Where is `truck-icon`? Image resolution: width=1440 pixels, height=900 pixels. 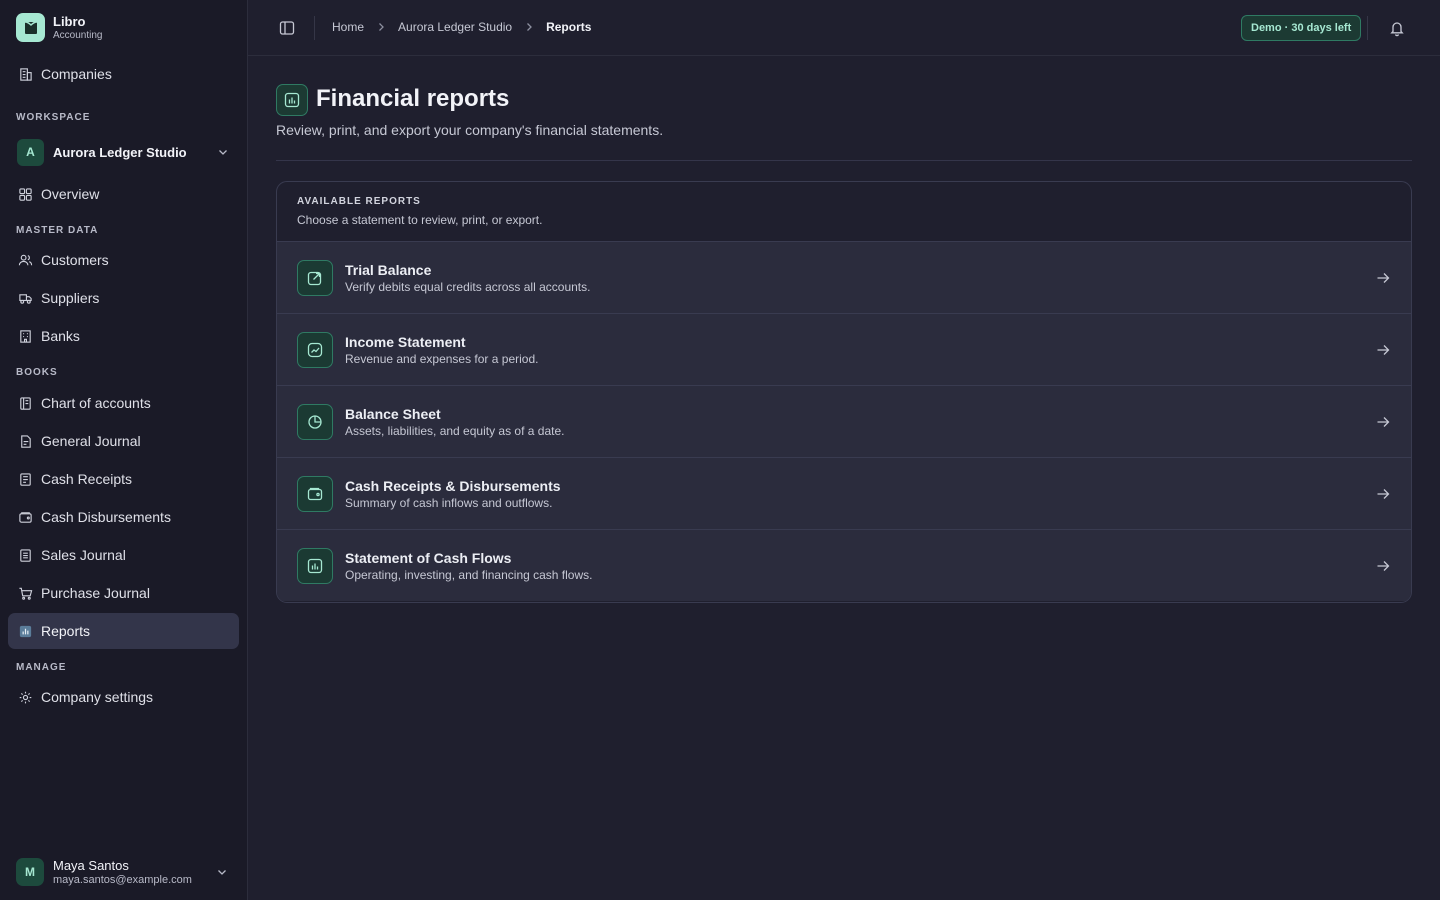 truck-icon is located at coordinates (25, 298).